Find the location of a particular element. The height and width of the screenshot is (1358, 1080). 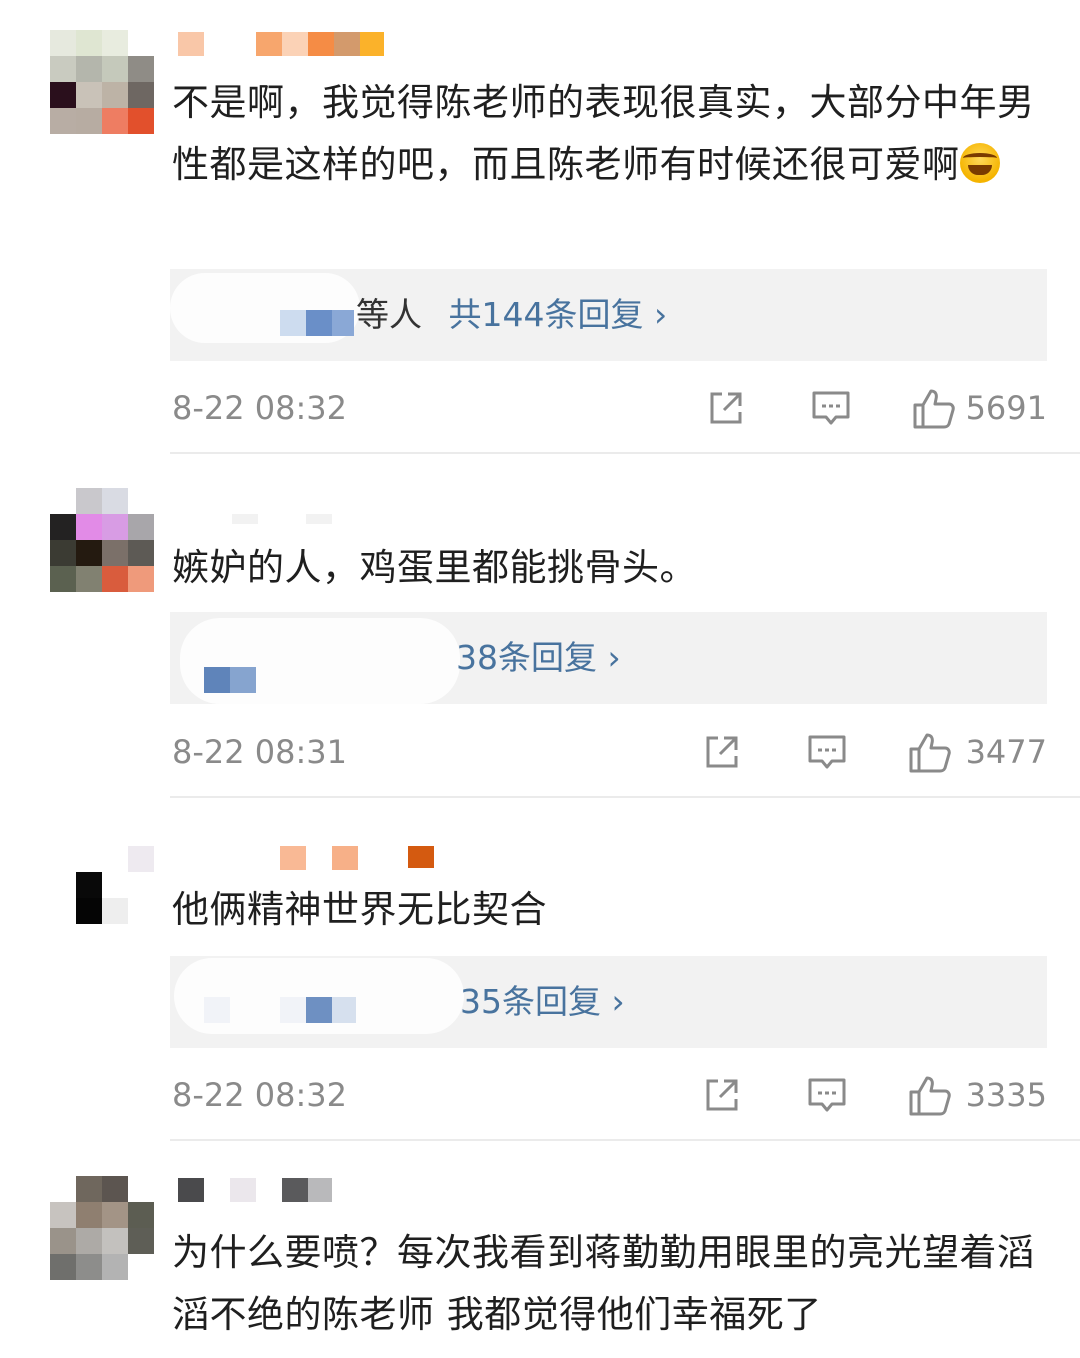

reply-preview: 等人 共144条回复 › is located at coordinates (608, 315).